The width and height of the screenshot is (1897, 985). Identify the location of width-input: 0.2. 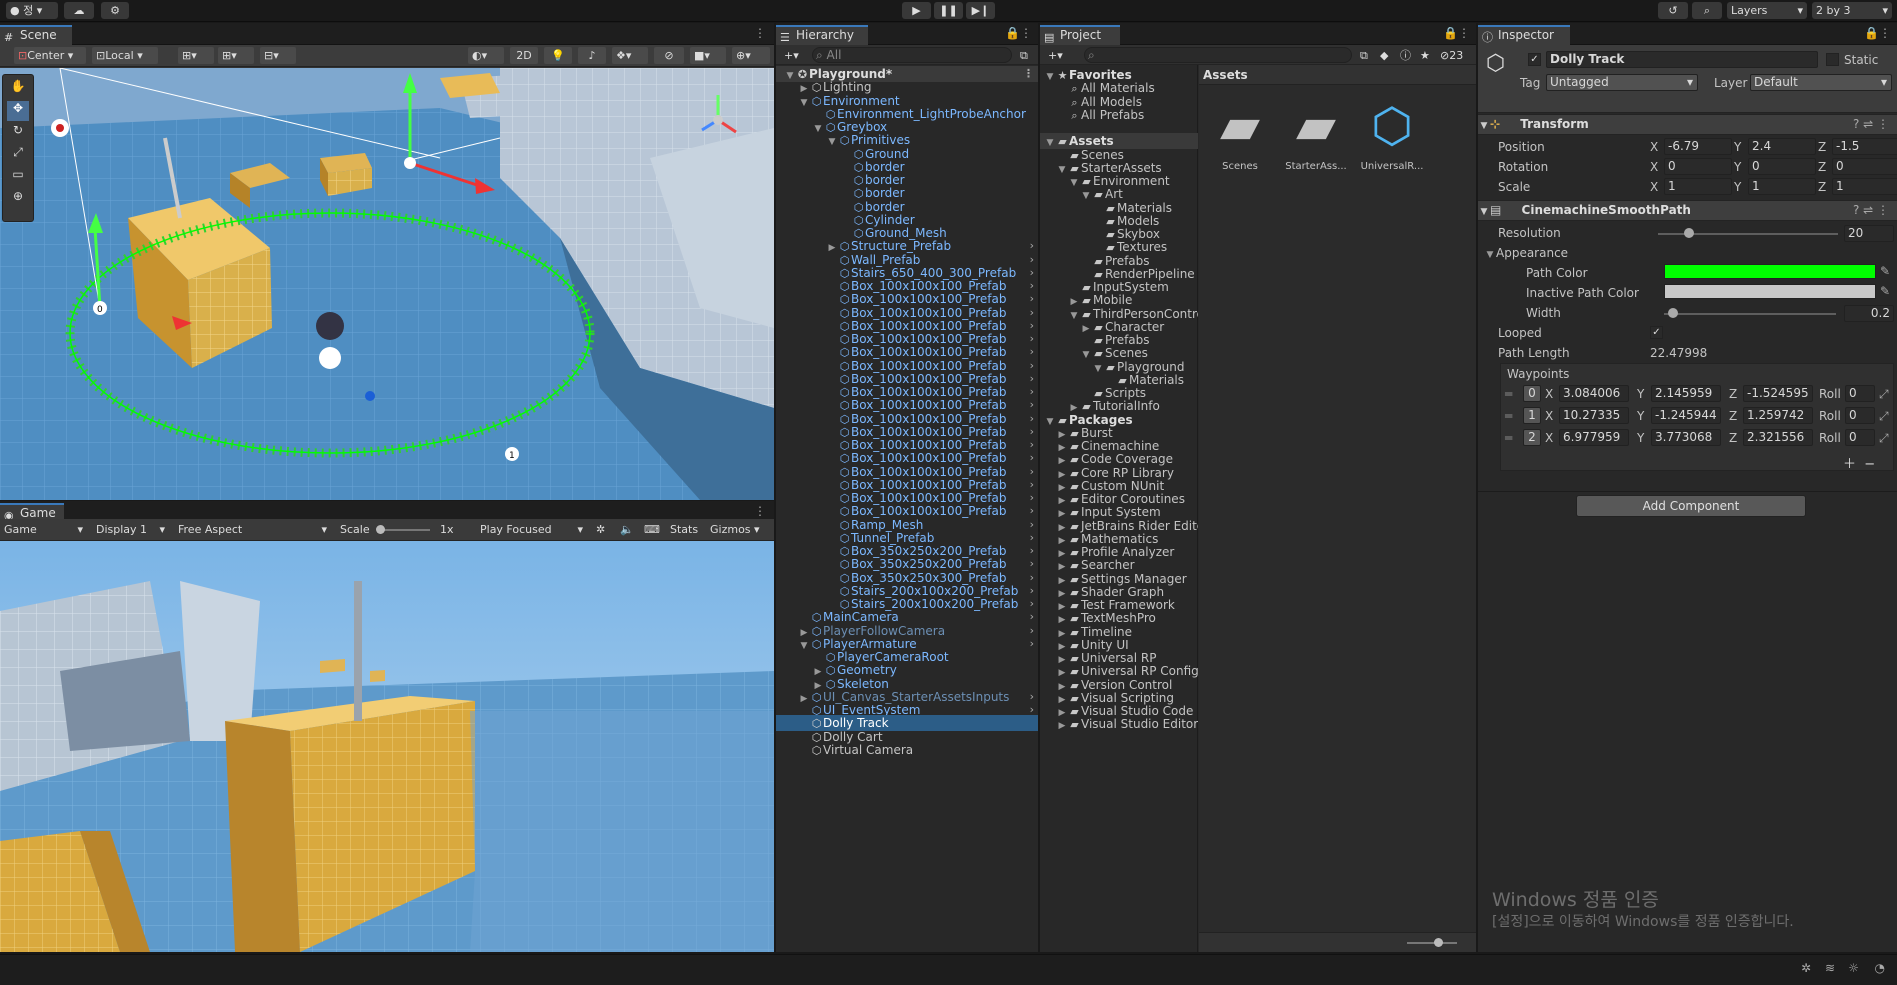
(1869, 313).